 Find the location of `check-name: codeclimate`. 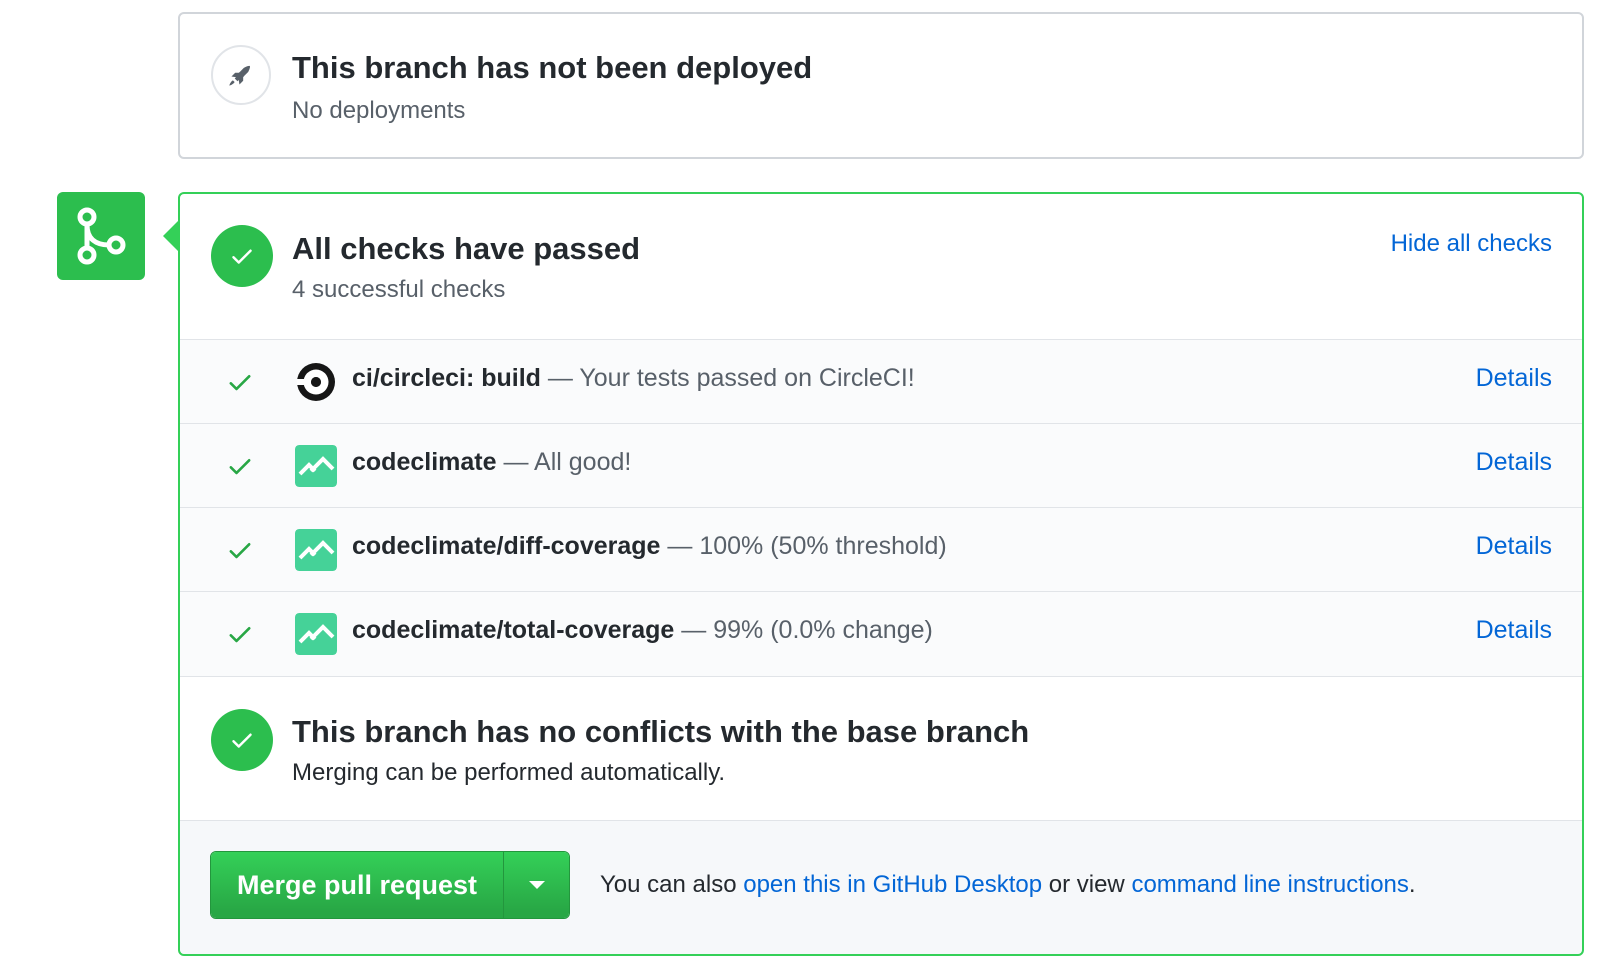

check-name: codeclimate is located at coordinates (424, 462).